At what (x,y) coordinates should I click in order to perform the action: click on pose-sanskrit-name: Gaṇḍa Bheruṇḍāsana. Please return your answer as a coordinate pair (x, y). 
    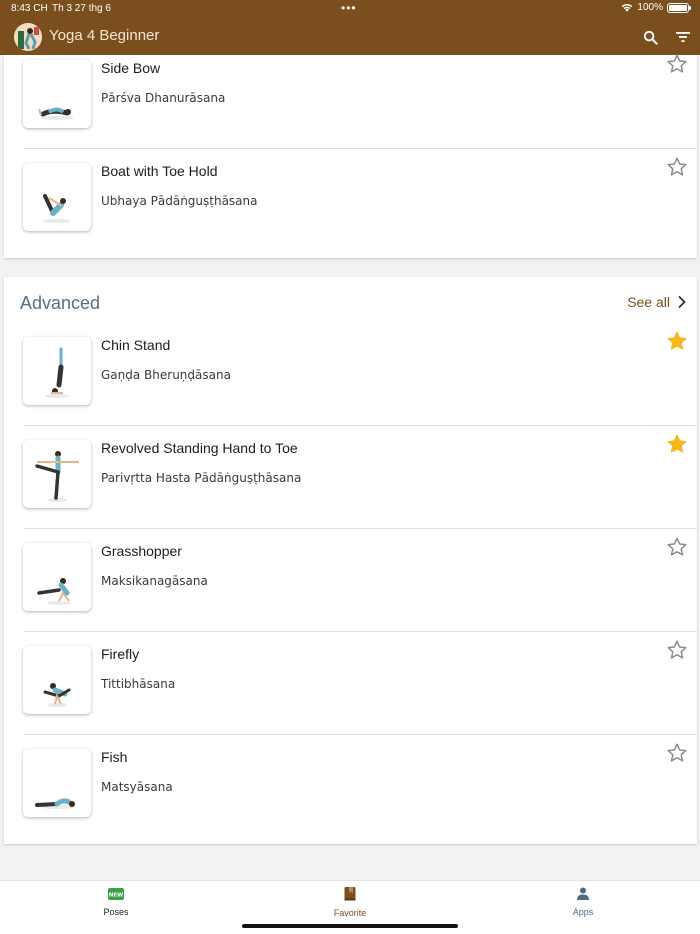
    Looking at the image, I should click on (166, 375).